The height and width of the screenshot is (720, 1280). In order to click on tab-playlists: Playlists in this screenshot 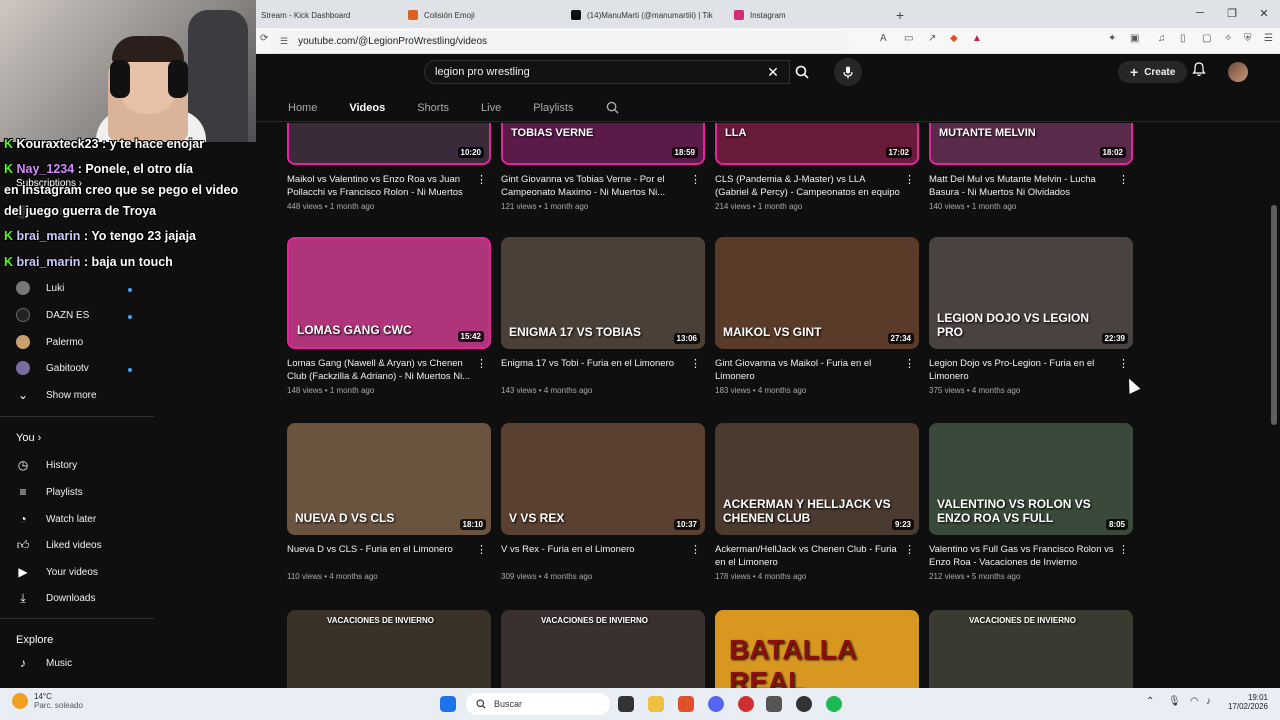, I will do `click(553, 108)`.